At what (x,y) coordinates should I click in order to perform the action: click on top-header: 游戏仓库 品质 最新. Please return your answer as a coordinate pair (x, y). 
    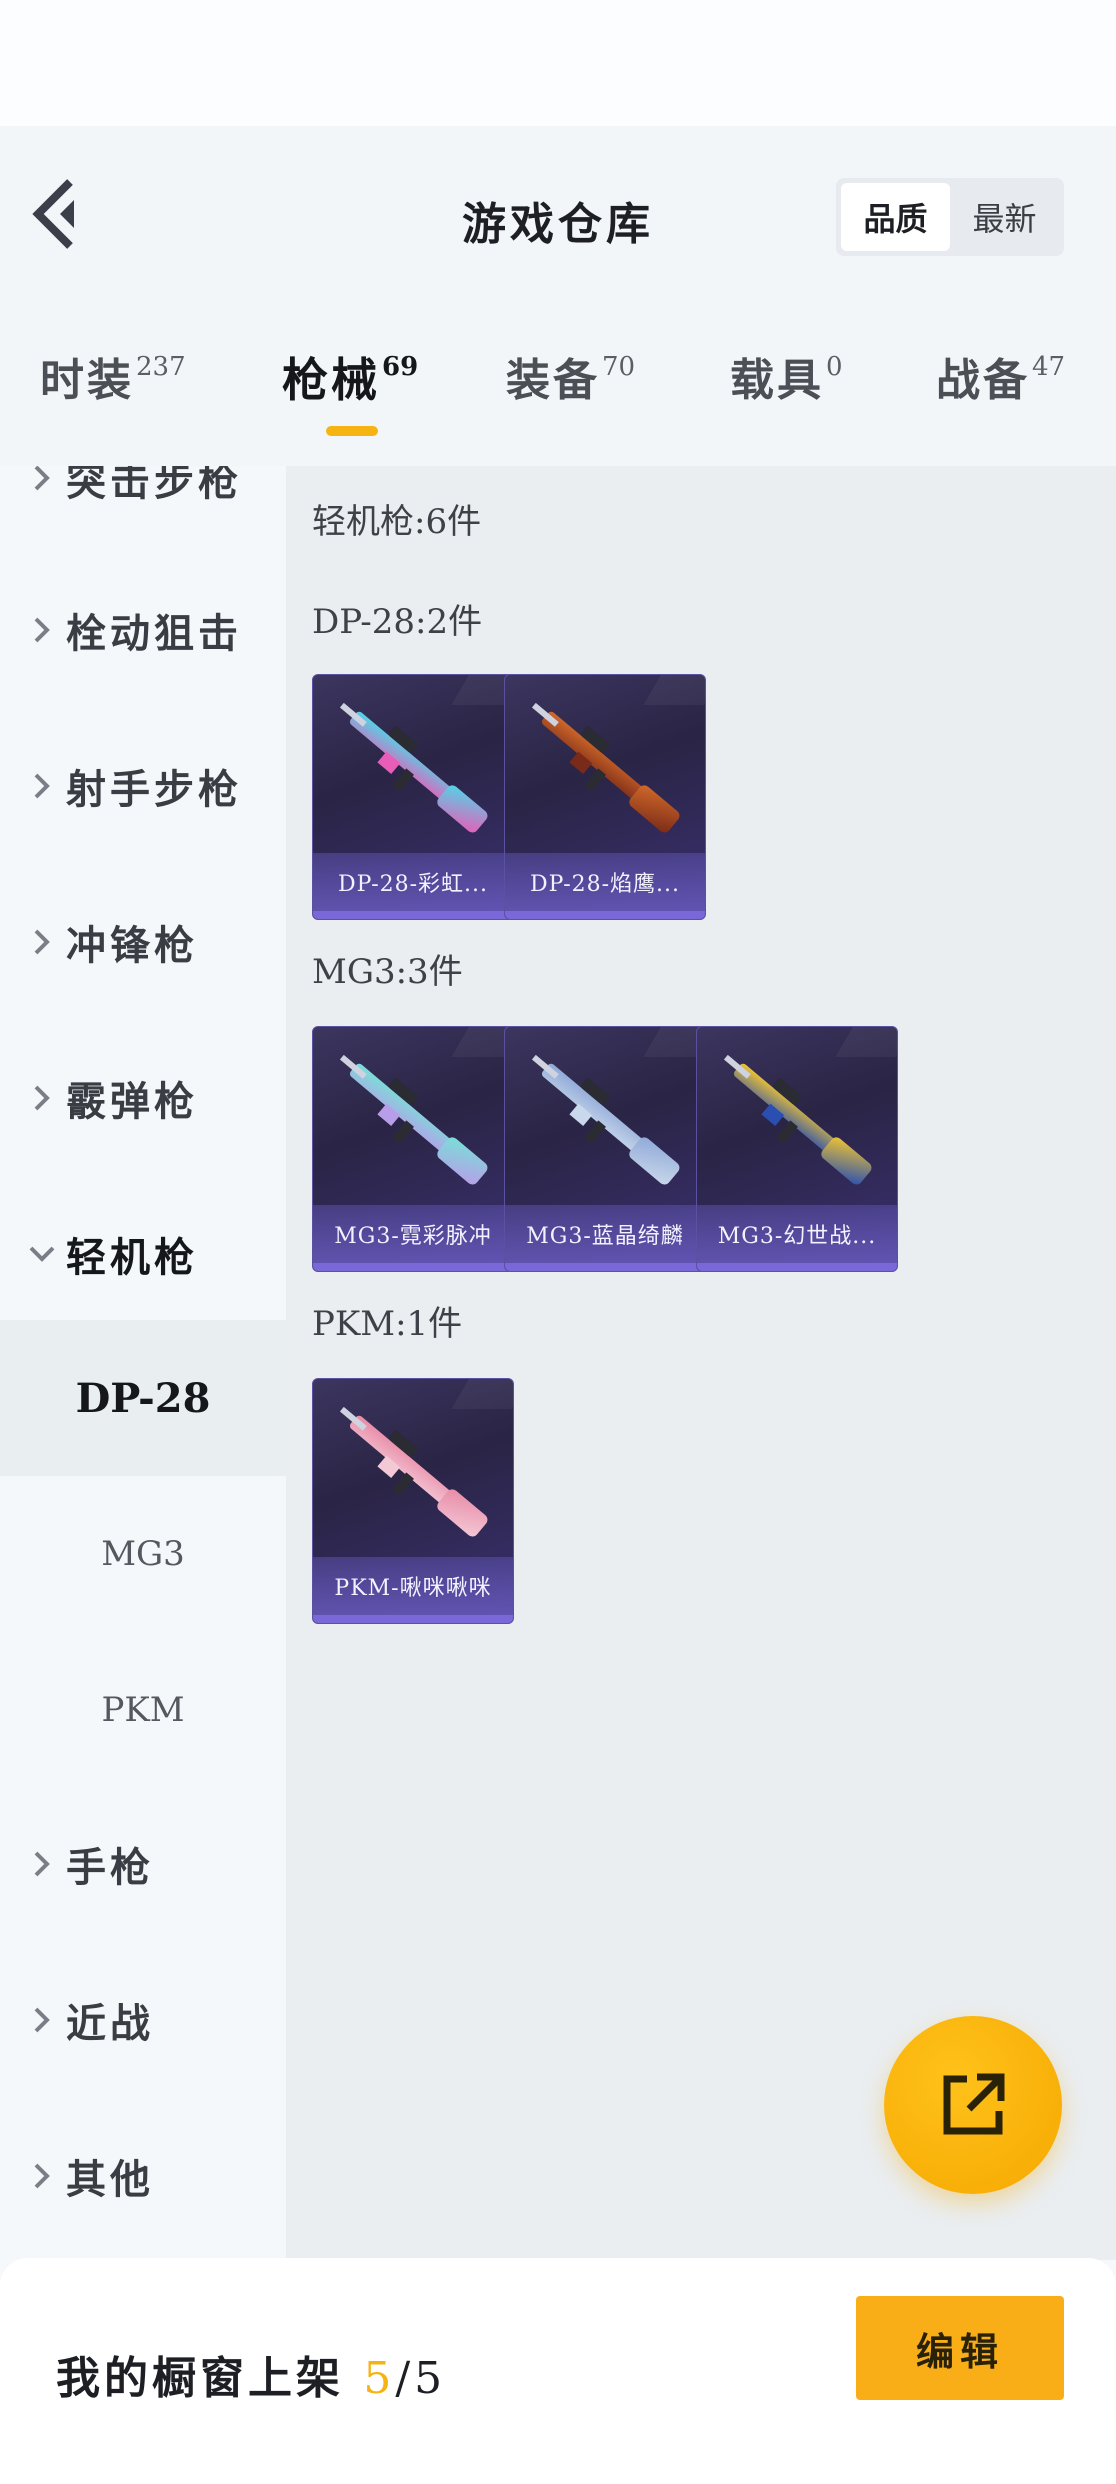
    Looking at the image, I should click on (558, 211).